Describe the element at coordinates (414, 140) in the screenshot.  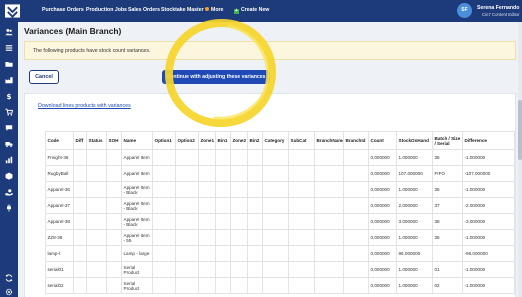
I see `column-header: StockOnHand` at that location.